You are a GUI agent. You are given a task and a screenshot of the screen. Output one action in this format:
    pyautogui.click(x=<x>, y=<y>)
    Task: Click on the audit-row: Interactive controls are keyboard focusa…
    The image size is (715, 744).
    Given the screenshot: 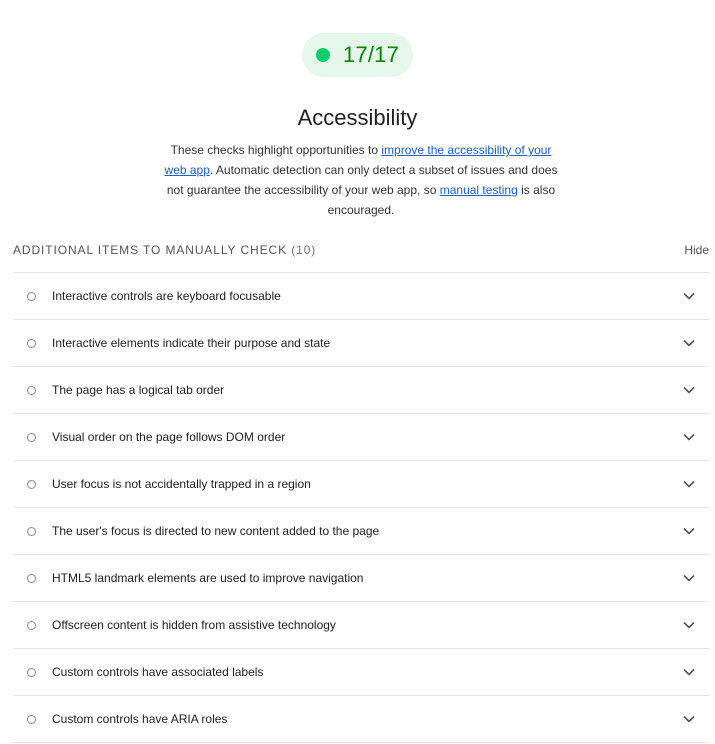 What is the action you would take?
    pyautogui.click(x=361, y=296)
    